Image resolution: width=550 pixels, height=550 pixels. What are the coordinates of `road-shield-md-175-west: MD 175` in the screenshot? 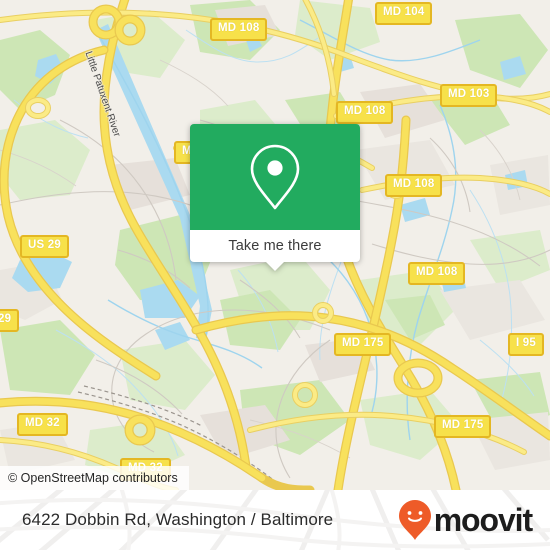 It's located at (363, 344).